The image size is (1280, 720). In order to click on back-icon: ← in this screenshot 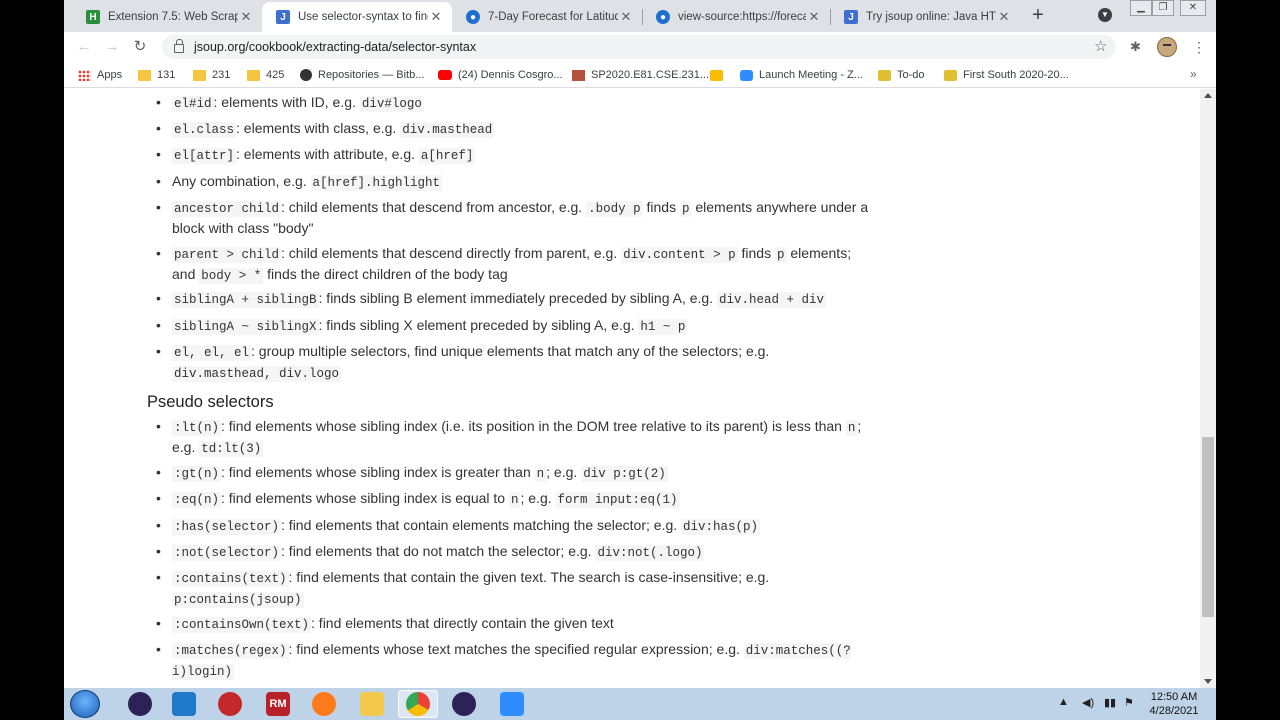, I will do `click(84, 47)`.